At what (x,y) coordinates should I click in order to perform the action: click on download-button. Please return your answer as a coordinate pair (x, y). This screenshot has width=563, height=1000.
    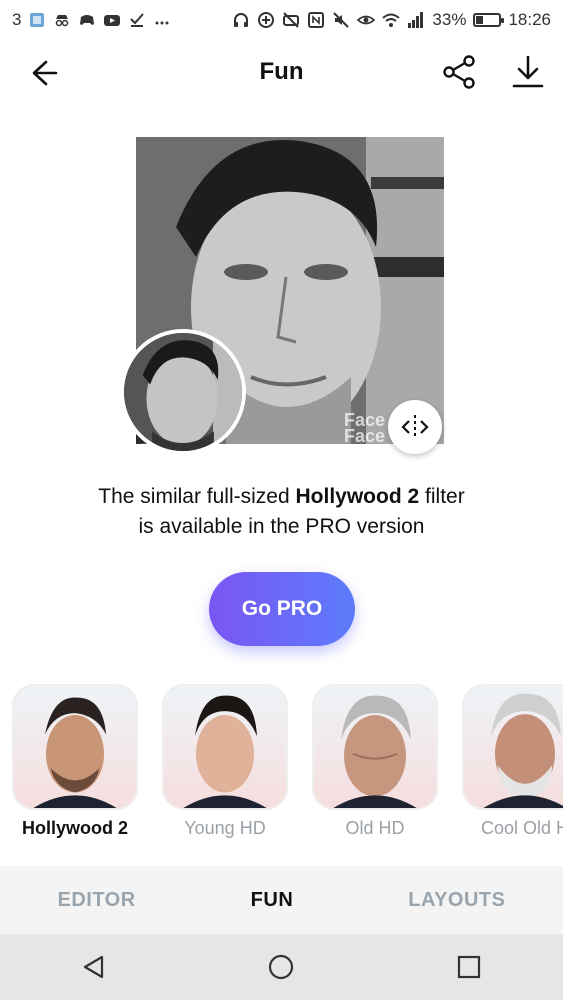
    Looking at the image, I should click on (528, 72).